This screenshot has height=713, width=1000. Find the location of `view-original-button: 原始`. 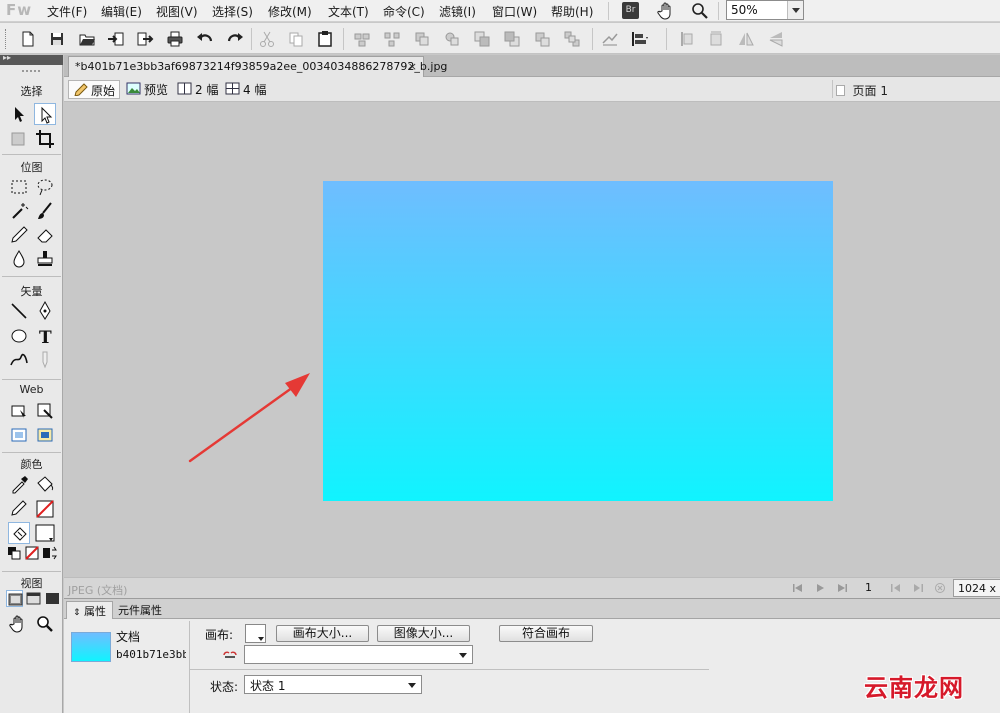

view-original-button: 原始 is located at coordinates (94, 89).